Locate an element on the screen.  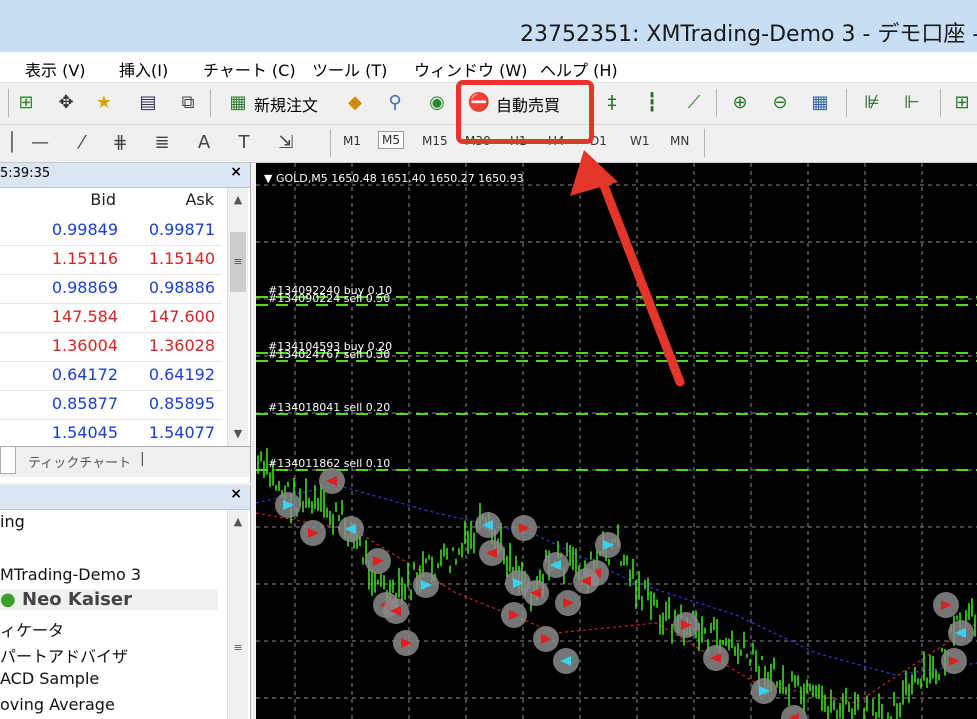
annotation-arrowhead is located at coordinates (594, 173).